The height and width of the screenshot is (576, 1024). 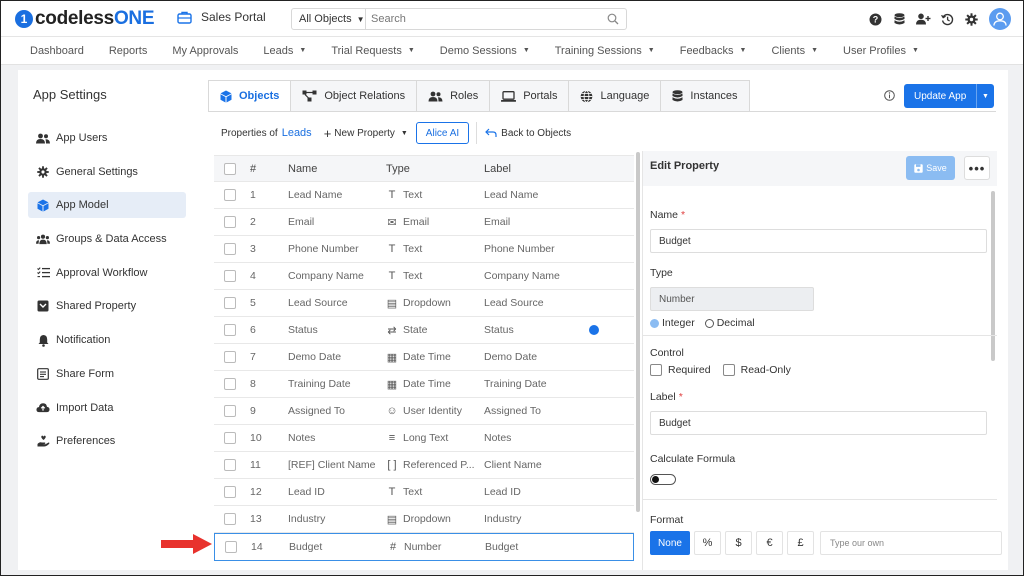 I want to click on tab-roles: Roles, so click(x=453, y=96).